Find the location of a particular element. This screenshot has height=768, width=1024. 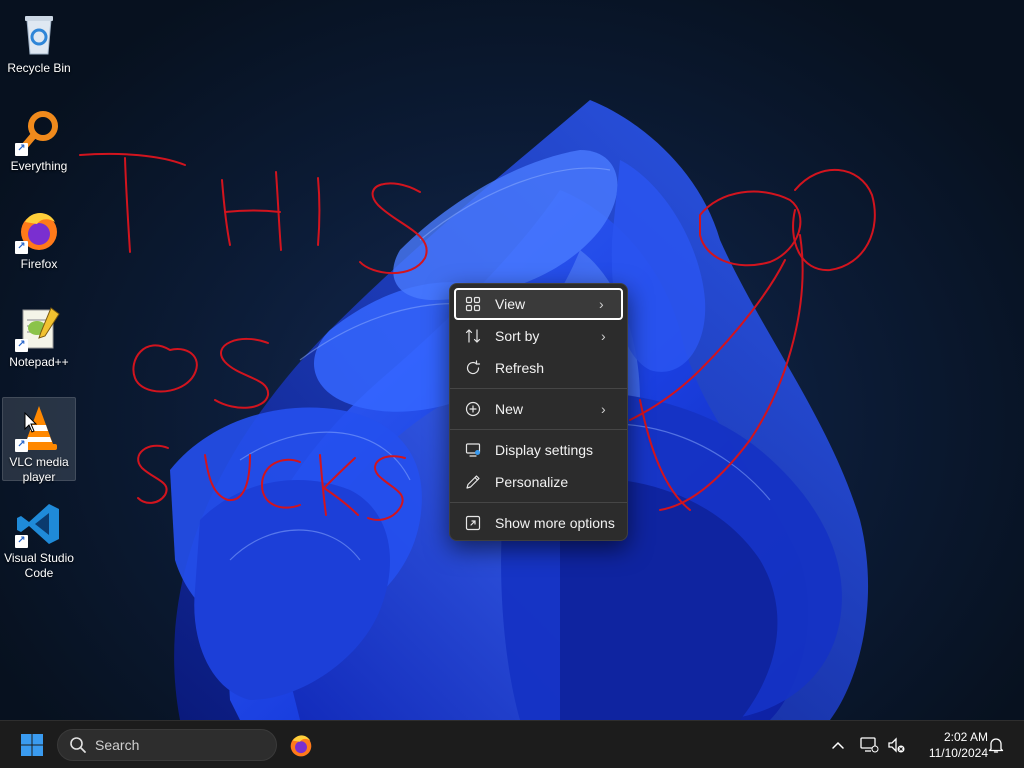

taskbar-firefox-button is located at coordinates (301, 745).